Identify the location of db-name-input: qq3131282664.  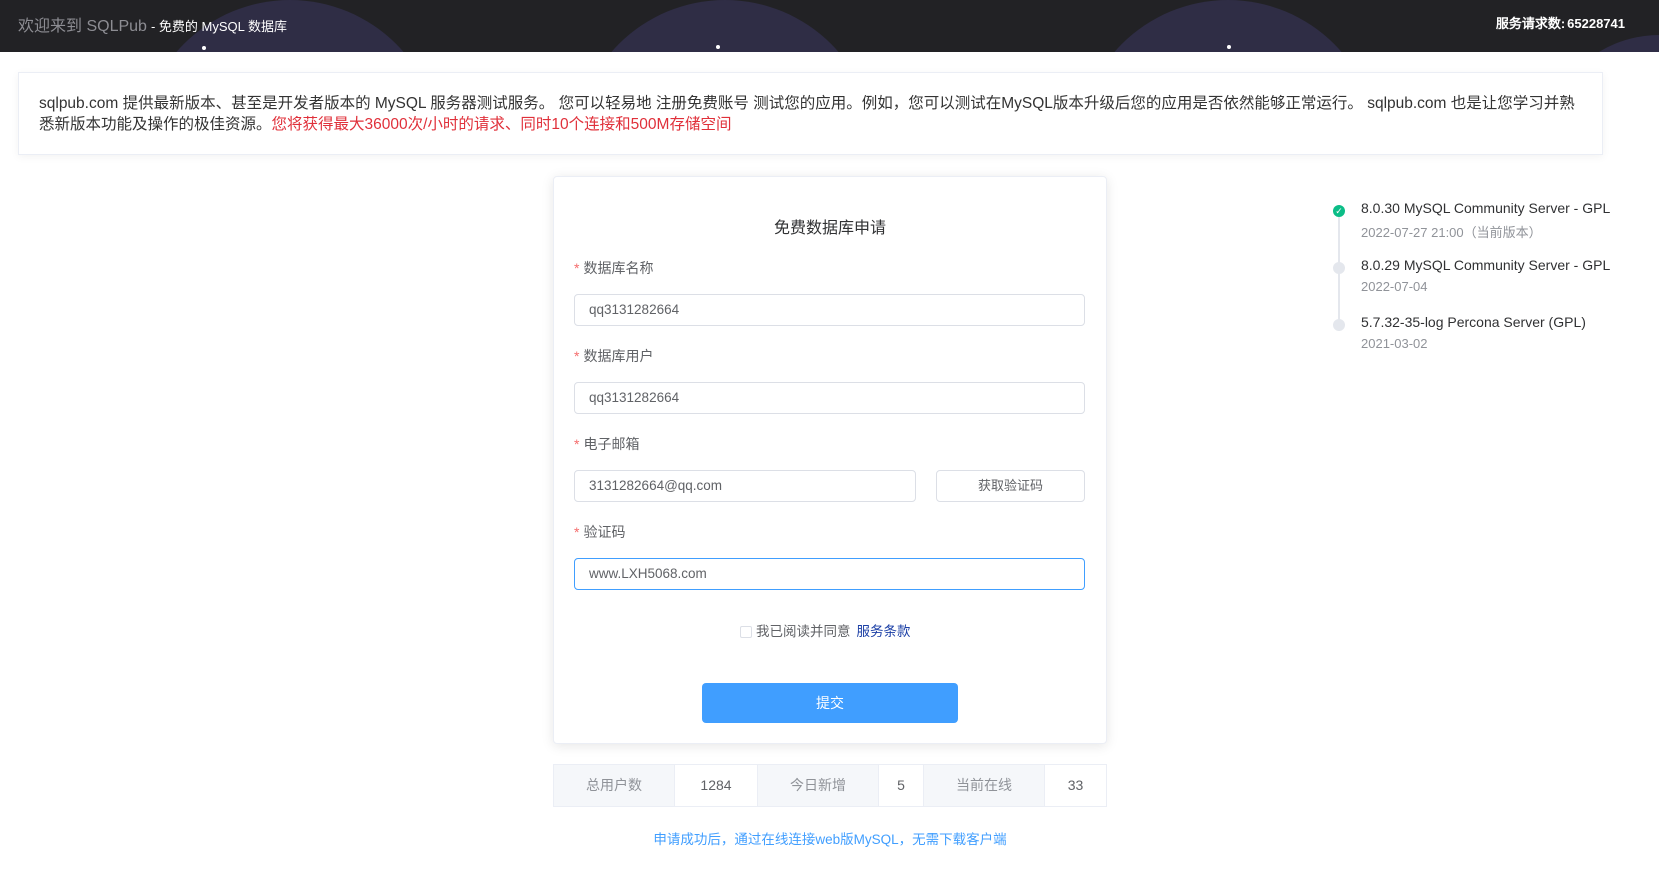
(829, 310).